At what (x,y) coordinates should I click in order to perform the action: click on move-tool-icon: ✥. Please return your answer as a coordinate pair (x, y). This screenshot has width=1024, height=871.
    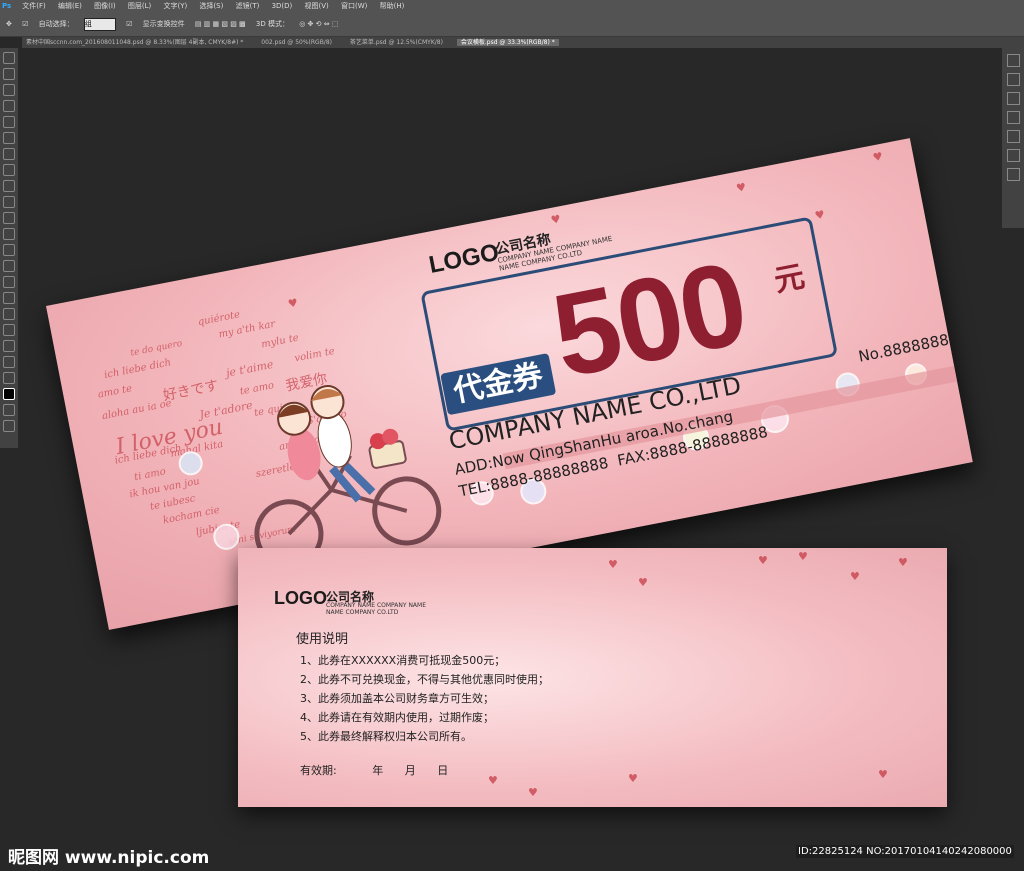
    Looking at the image, I should click on (9, 24).